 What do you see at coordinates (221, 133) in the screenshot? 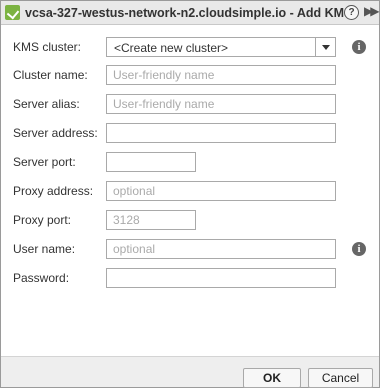
I see `server-address-input` at bounding box center [221, 133].